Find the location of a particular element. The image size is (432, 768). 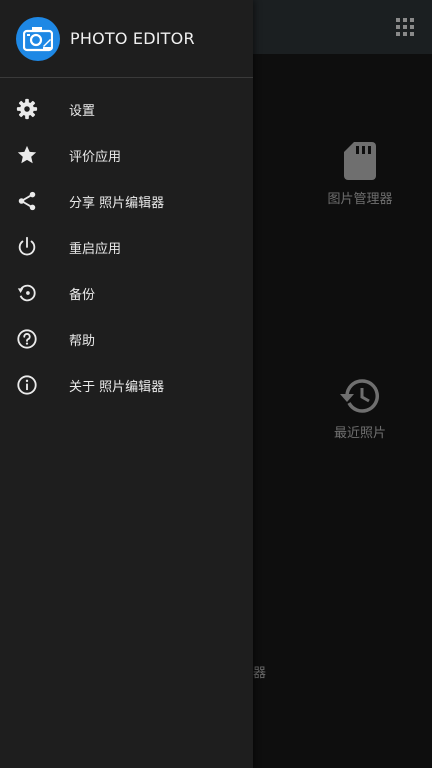

star-icon is located at coordinates (27, 154).